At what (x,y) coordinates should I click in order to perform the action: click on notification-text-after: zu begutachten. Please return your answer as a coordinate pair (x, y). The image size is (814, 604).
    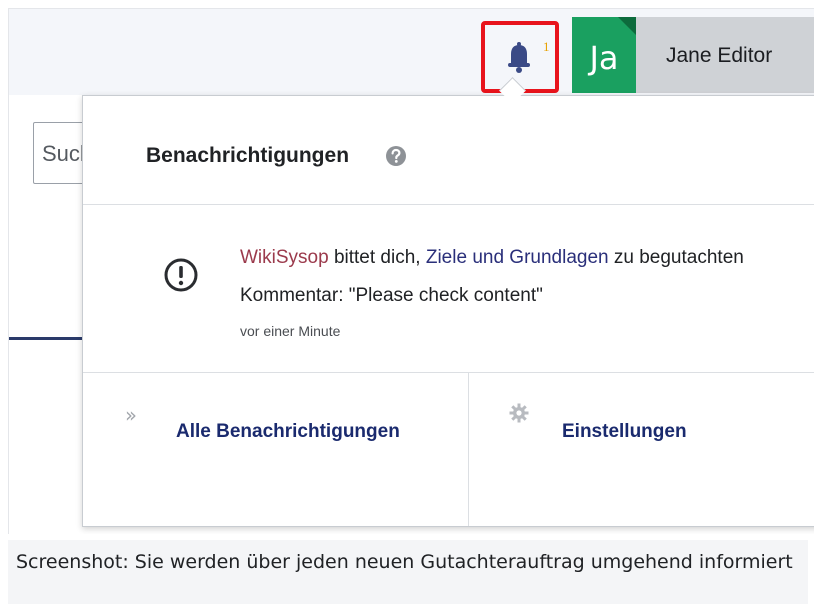
    Looking at the image, I should click on (676, 257).